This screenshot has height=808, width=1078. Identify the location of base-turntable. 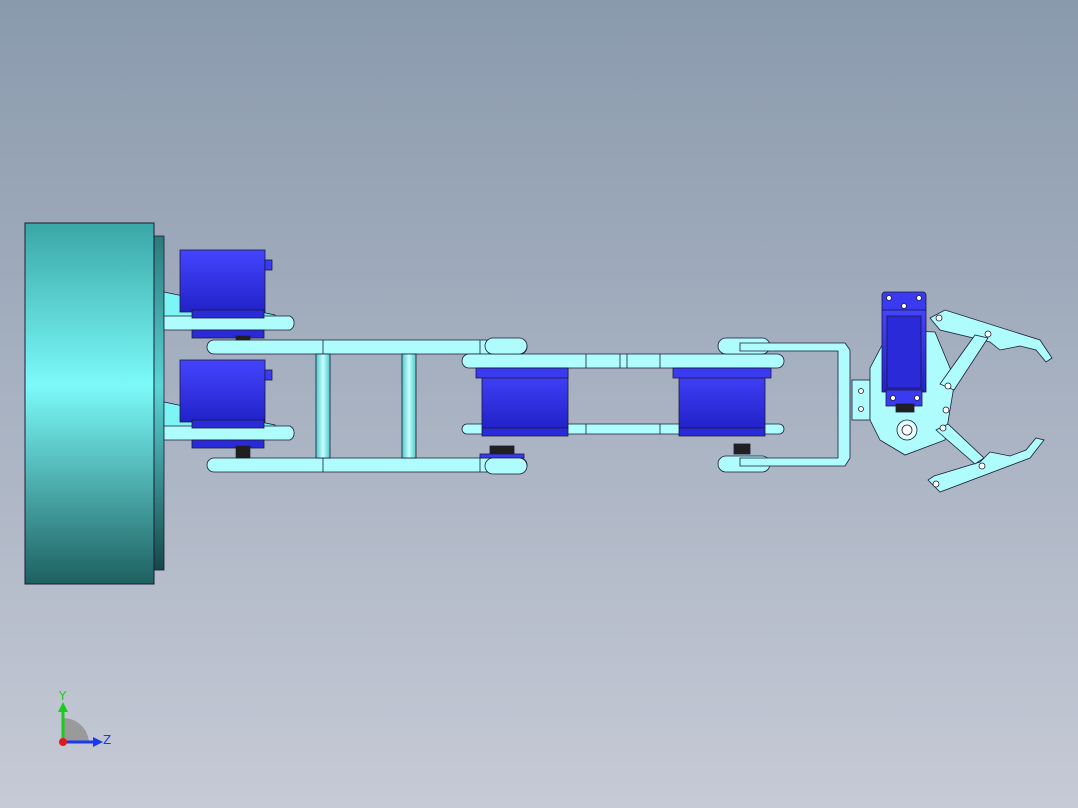
(94, 403).